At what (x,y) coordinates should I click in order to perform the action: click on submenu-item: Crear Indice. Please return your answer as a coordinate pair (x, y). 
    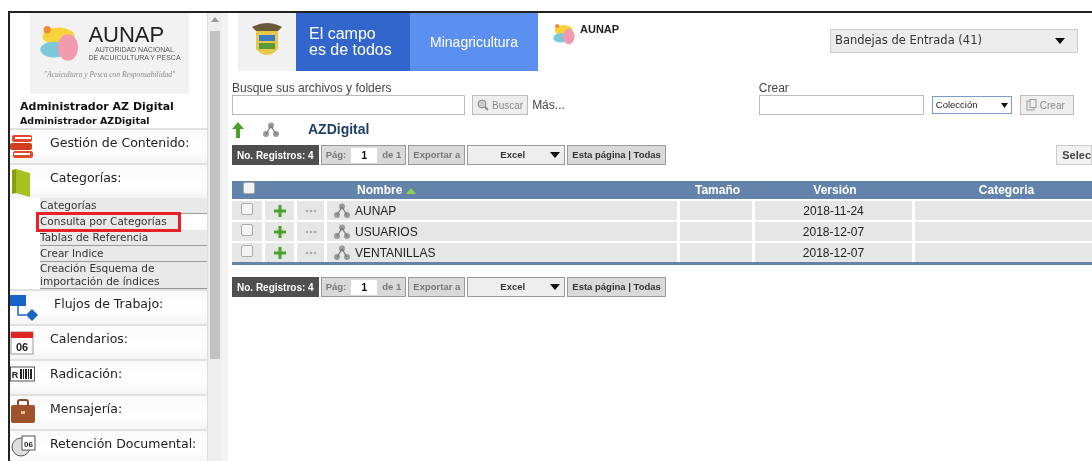
    Looking at the image, I should click on (123, 254).